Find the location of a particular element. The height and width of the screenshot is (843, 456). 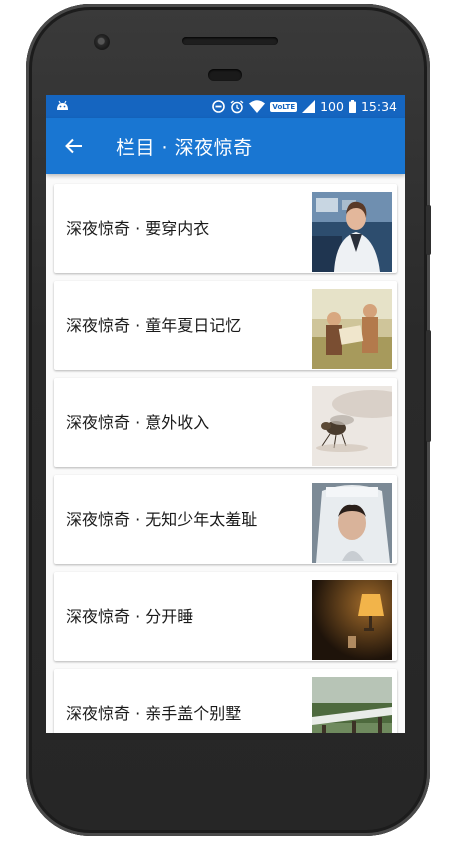

article-title: 深夜惊奇 · 童年夏日记忆 is located at coordinates (154, 325).